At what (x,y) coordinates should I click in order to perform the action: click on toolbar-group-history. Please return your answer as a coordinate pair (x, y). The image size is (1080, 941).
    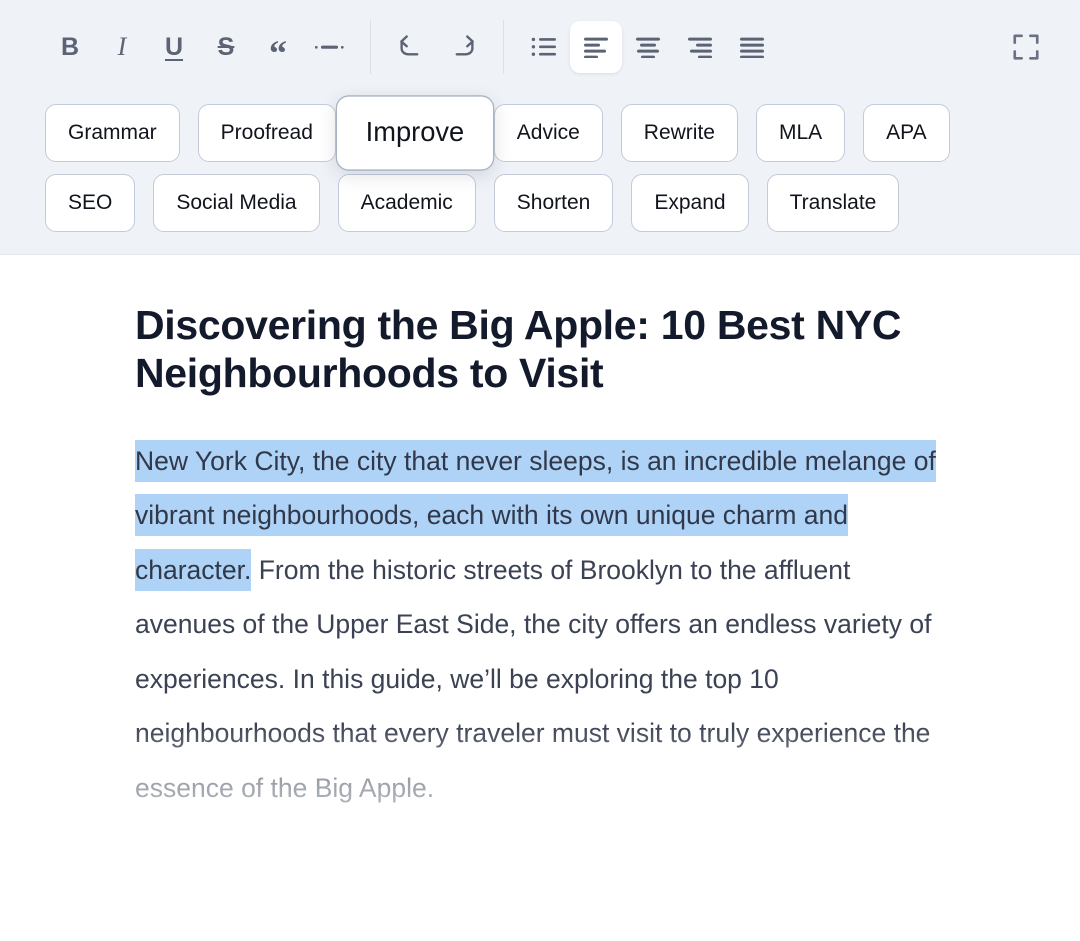
    Looking at the image, I should click on (437, 47).